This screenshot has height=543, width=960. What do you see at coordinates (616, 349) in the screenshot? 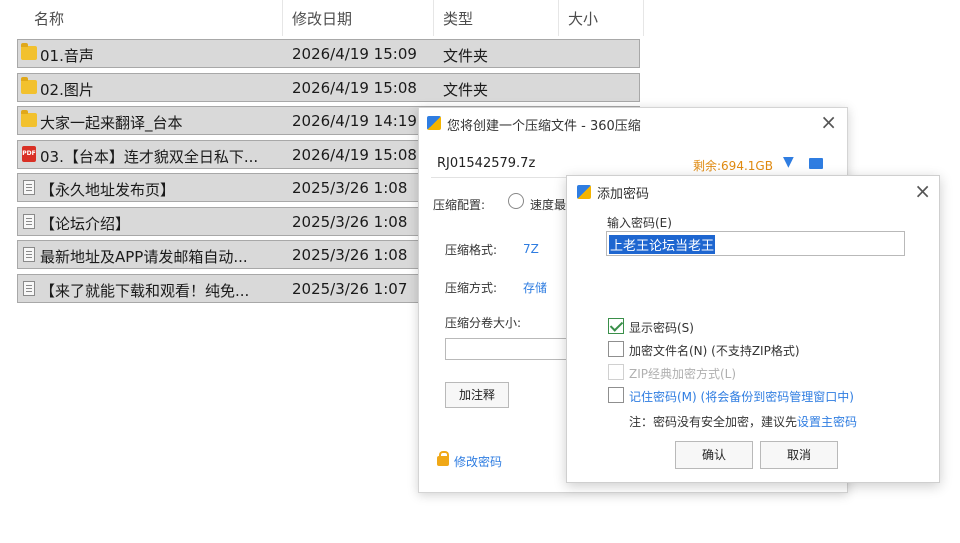
I see `encrypt-filenames-checkbox` at bounding box center [616, 349].